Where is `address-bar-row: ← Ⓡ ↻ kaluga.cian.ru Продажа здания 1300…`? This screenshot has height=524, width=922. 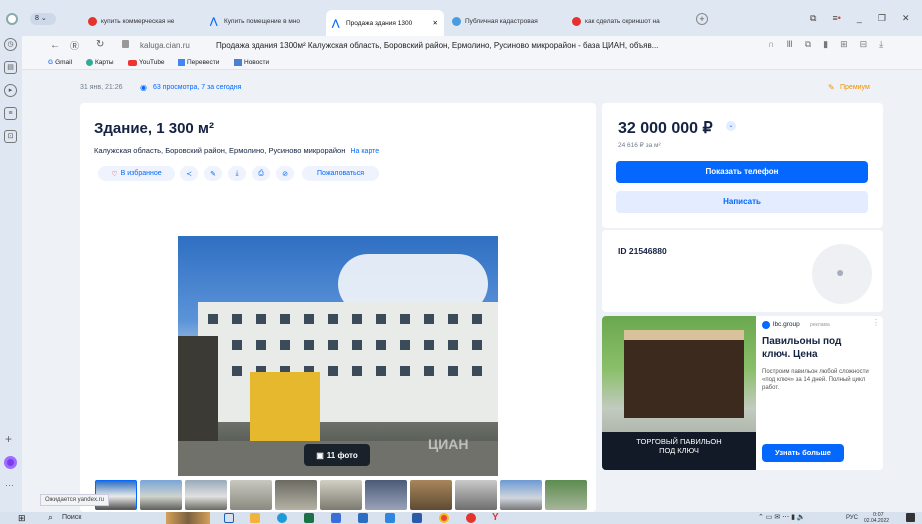 address-bar-row: ← Ⓡ ↻ kaluga.cian.ru Продажа здания 1300… is located at coordinates (461, 46).